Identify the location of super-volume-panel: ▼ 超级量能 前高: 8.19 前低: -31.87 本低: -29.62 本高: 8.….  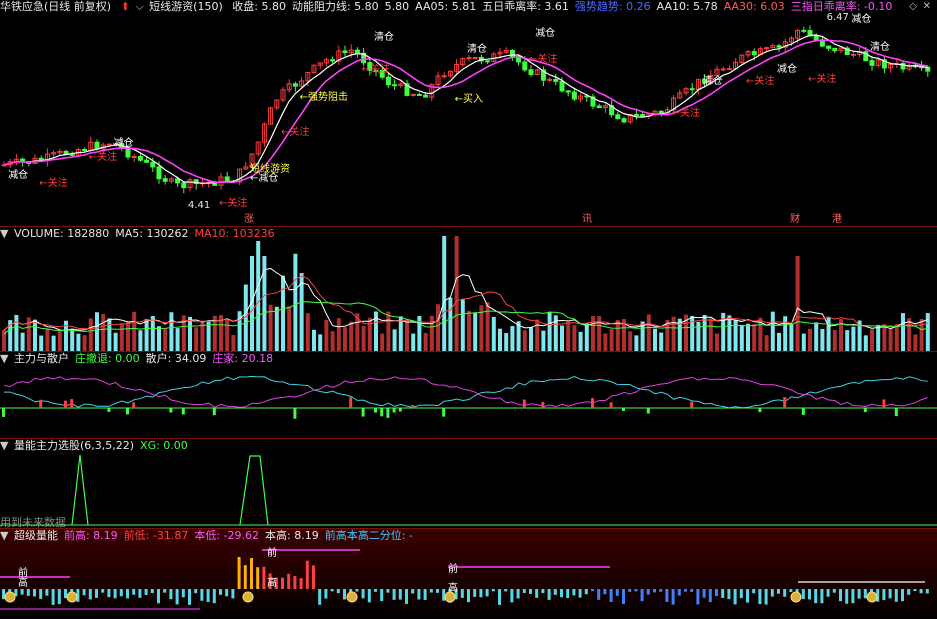
(468, 574).